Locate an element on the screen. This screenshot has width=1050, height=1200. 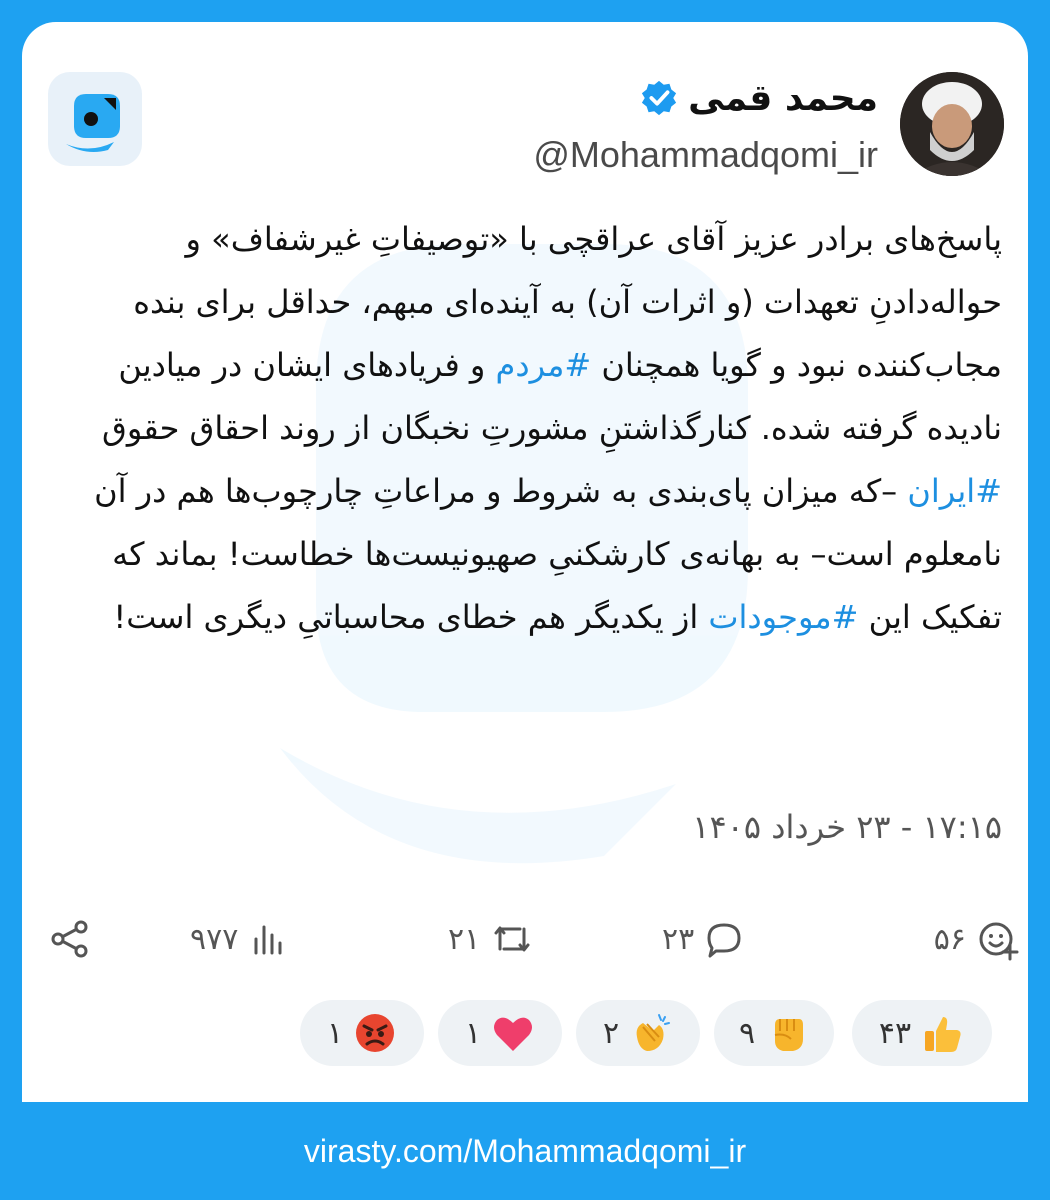
share-icon is located at coordinates (69, 939).